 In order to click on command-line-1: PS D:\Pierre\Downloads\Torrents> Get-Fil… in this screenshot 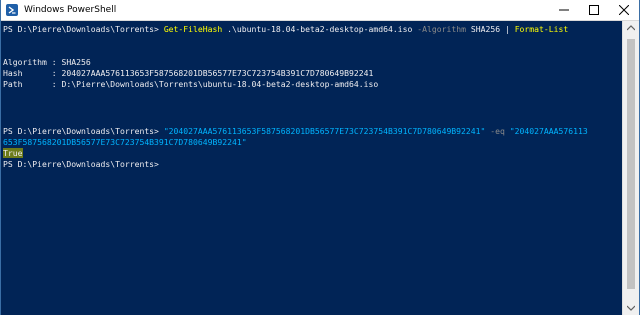, I will do `click(285, 29)`.